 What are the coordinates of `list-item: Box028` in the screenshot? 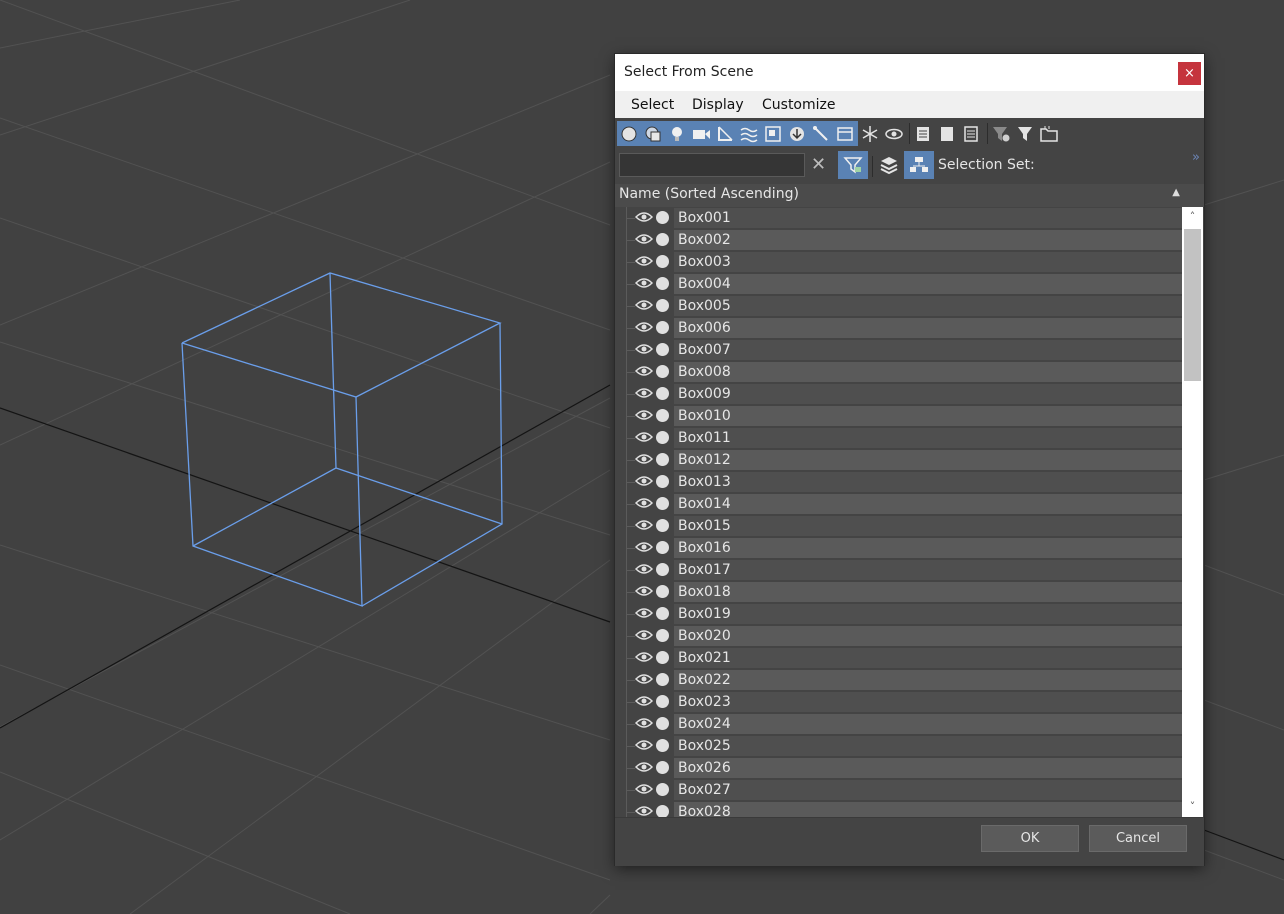 It's located at (898, 809).